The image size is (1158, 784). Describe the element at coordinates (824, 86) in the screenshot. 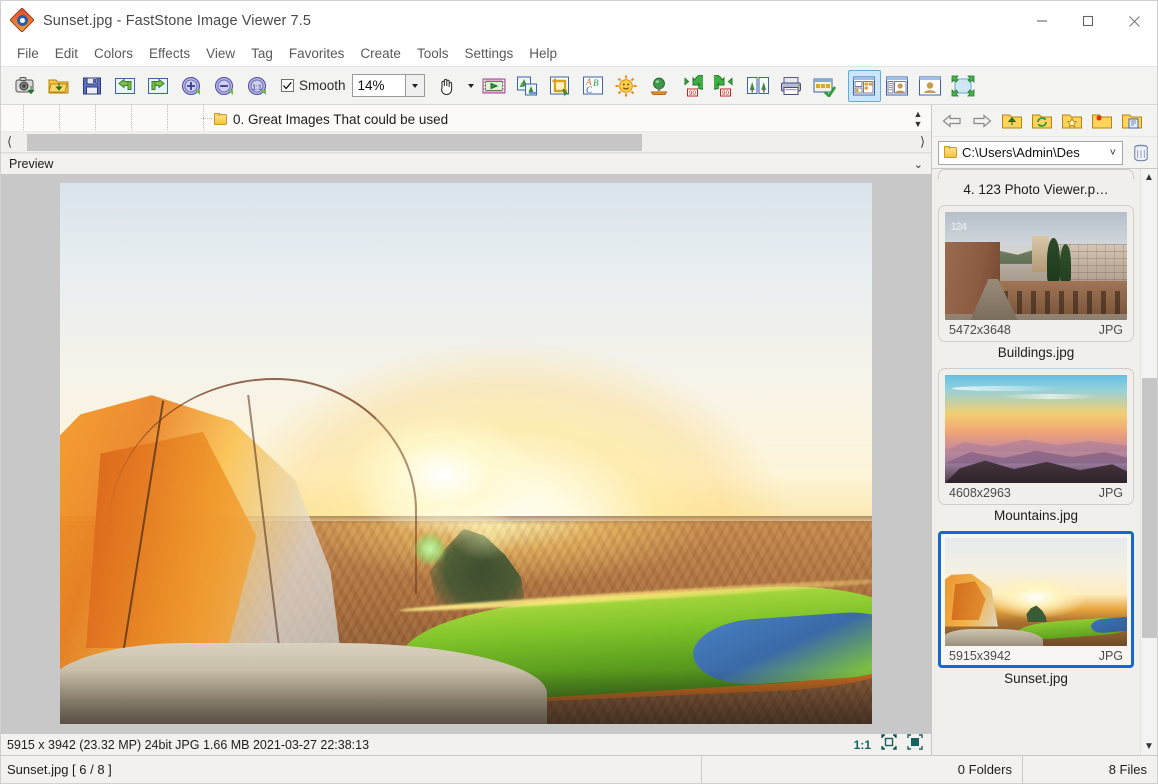

I see `email-icon` at that location.